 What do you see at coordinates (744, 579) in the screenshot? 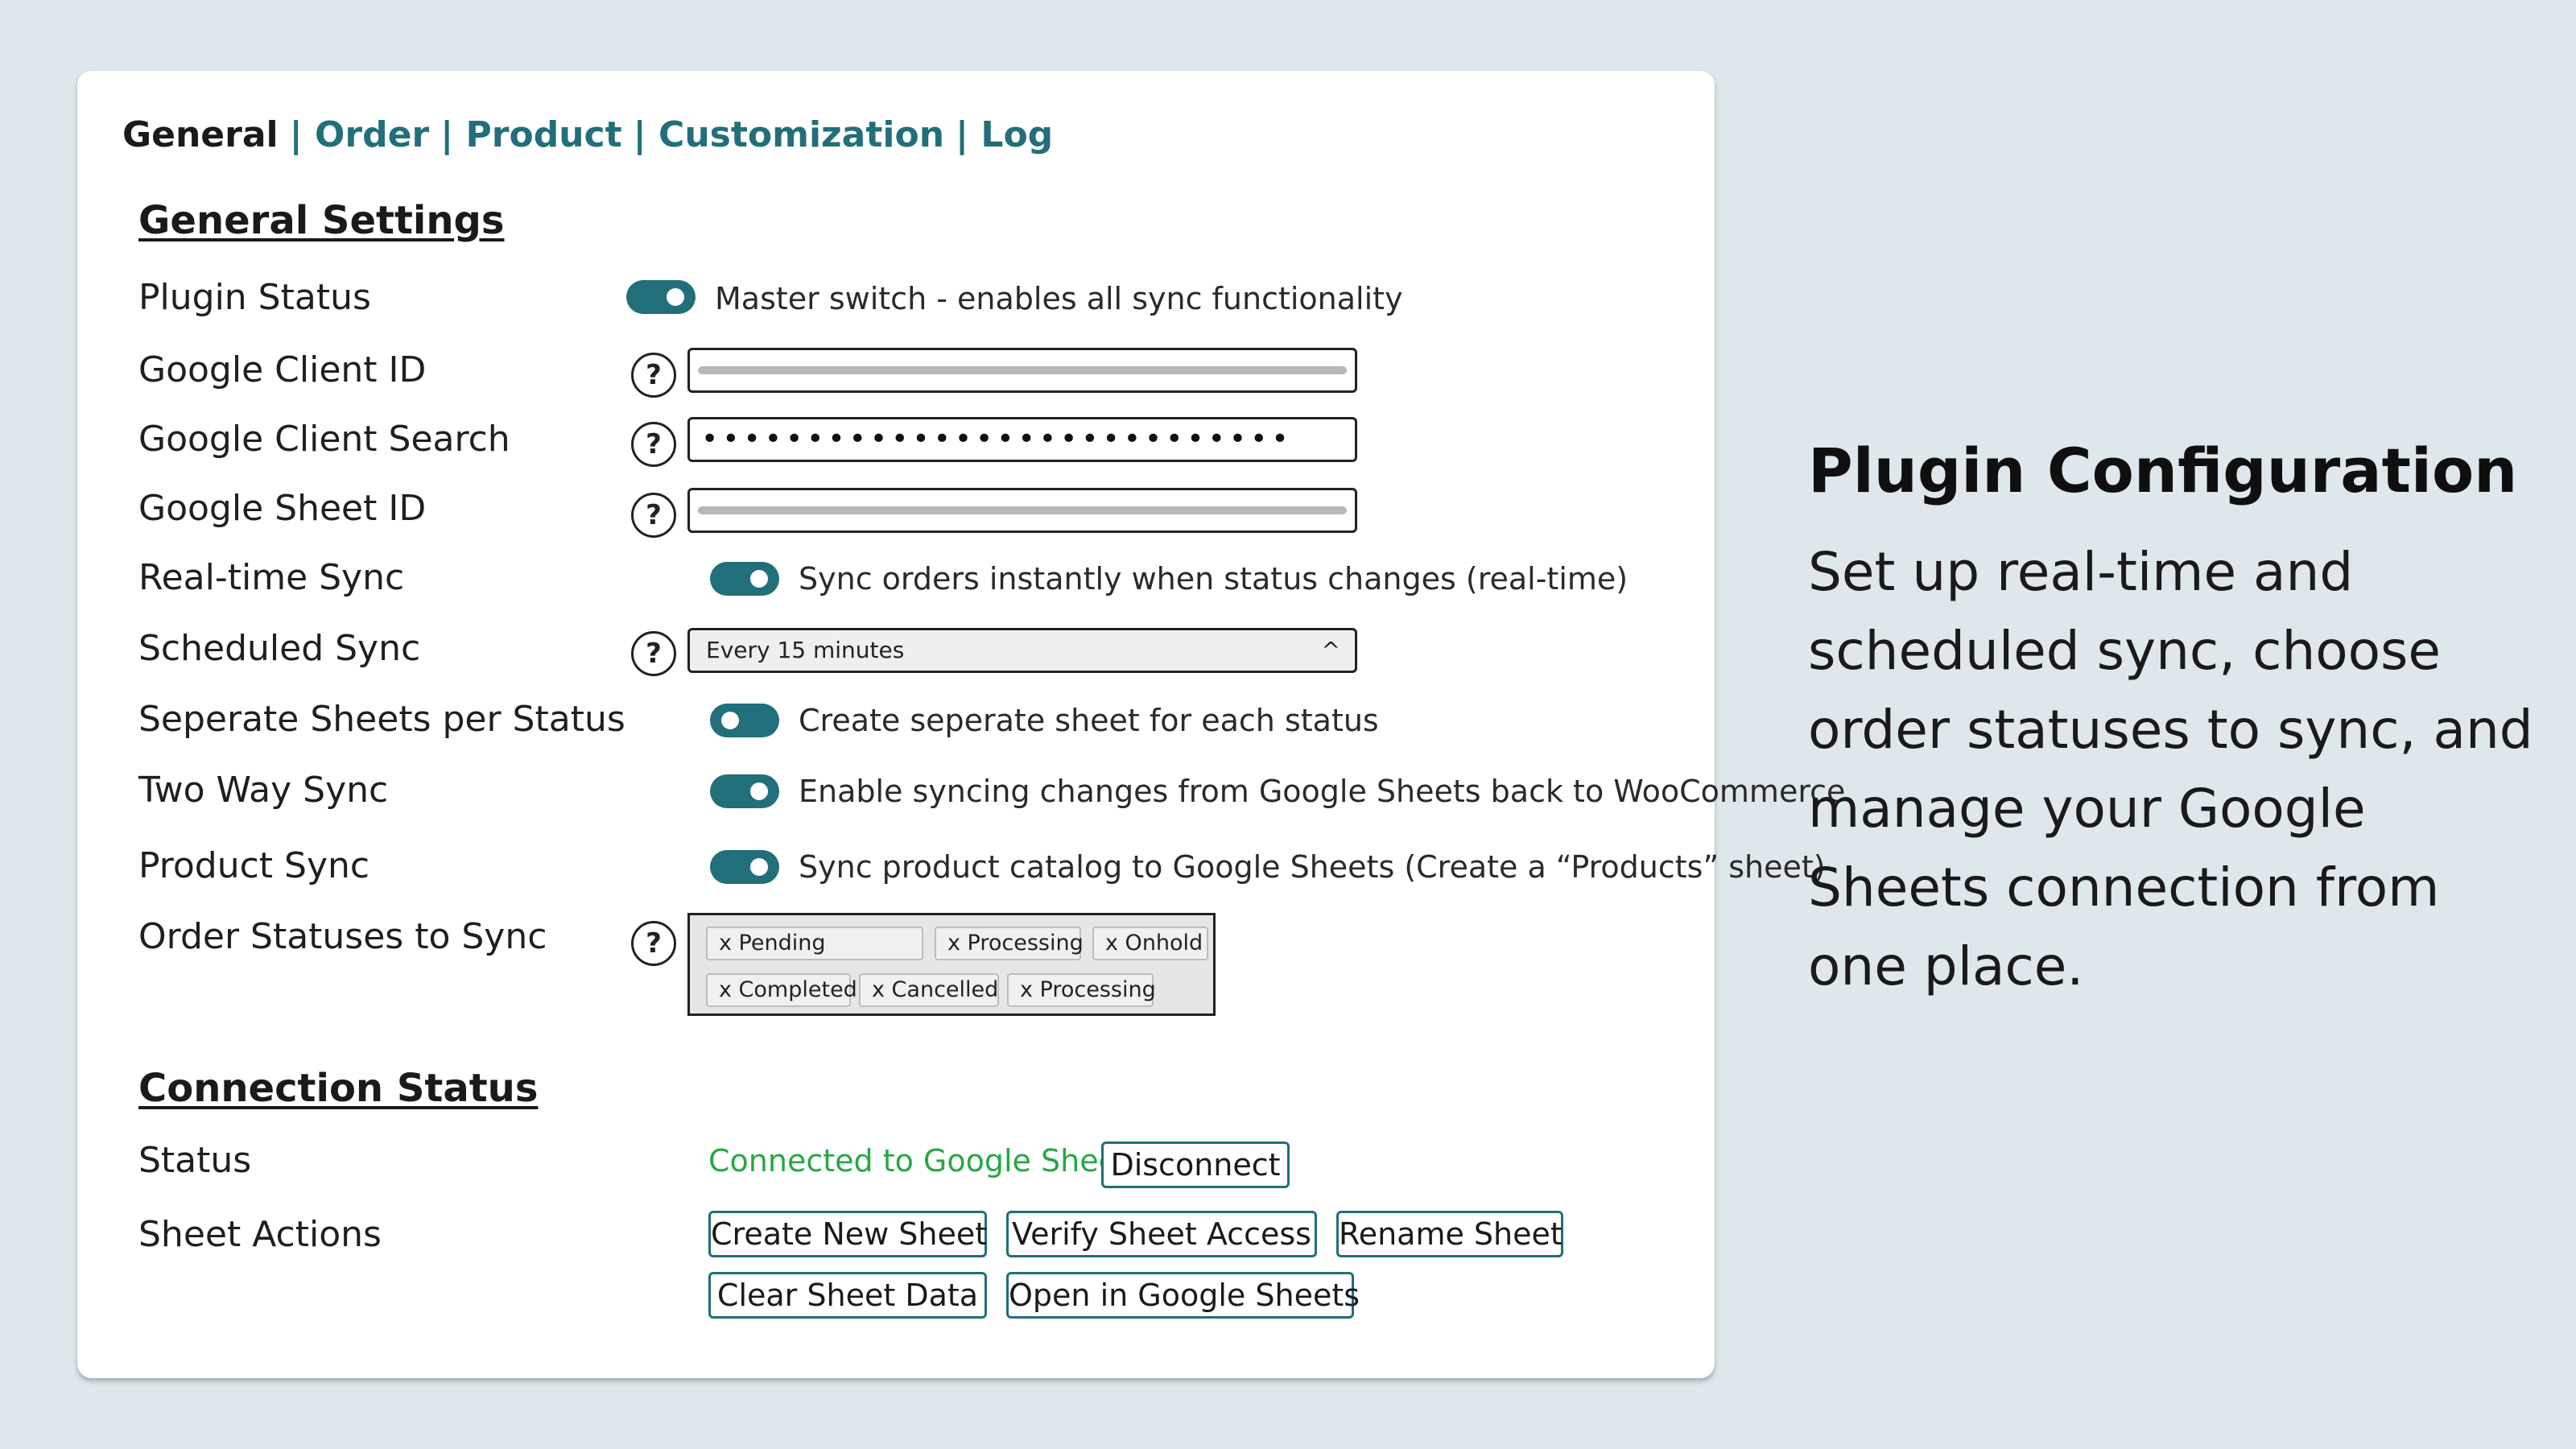
I see `realtime-sync-toggle` at bounding box center [744, 579].